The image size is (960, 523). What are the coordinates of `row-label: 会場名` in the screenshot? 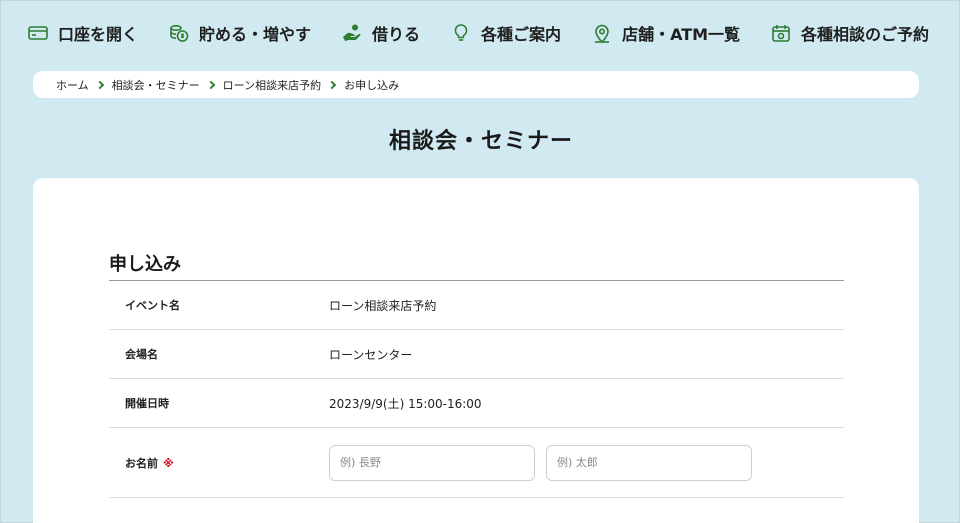 It's located at (141, 354).